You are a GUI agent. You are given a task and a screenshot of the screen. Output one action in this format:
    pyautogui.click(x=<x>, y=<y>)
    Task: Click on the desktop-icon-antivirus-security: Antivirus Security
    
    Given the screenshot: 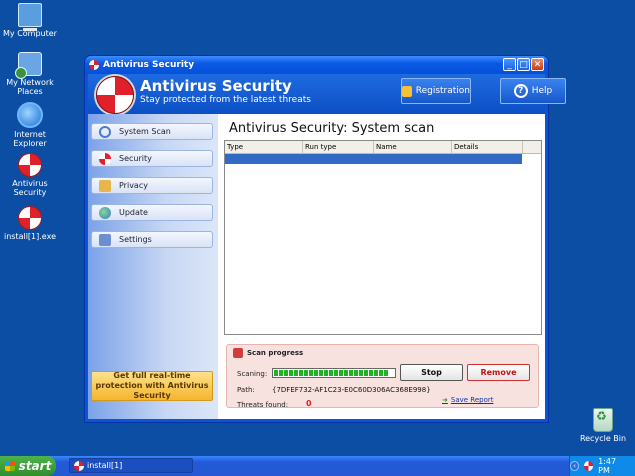 What is the action you would take?
    pyautogui.click(x=33, y=175)
    